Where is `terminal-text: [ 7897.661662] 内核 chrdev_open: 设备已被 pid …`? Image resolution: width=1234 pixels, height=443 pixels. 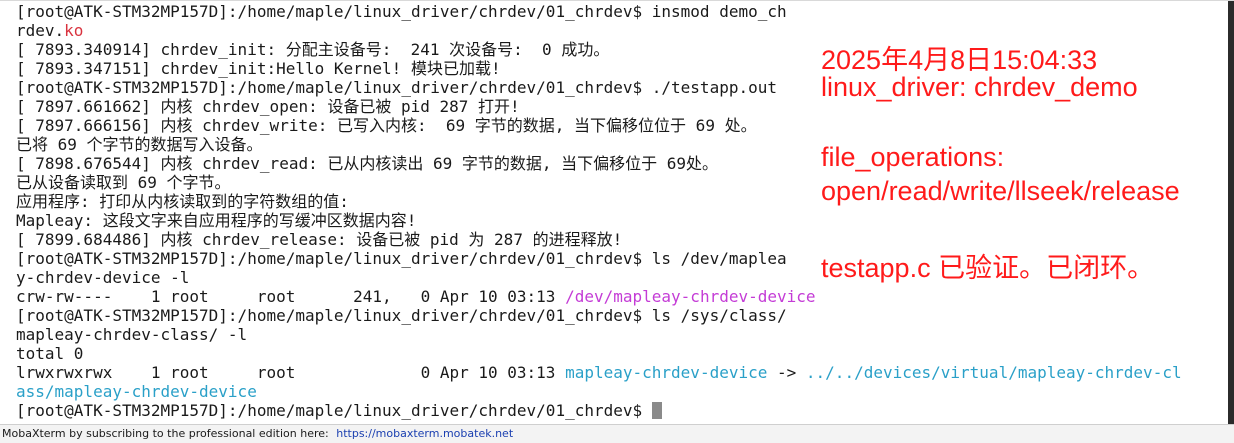 terminal-text: [ 7897.661662] 内核 chrdev_open: 设备已被 pid … is located at coordinates (268, 106).